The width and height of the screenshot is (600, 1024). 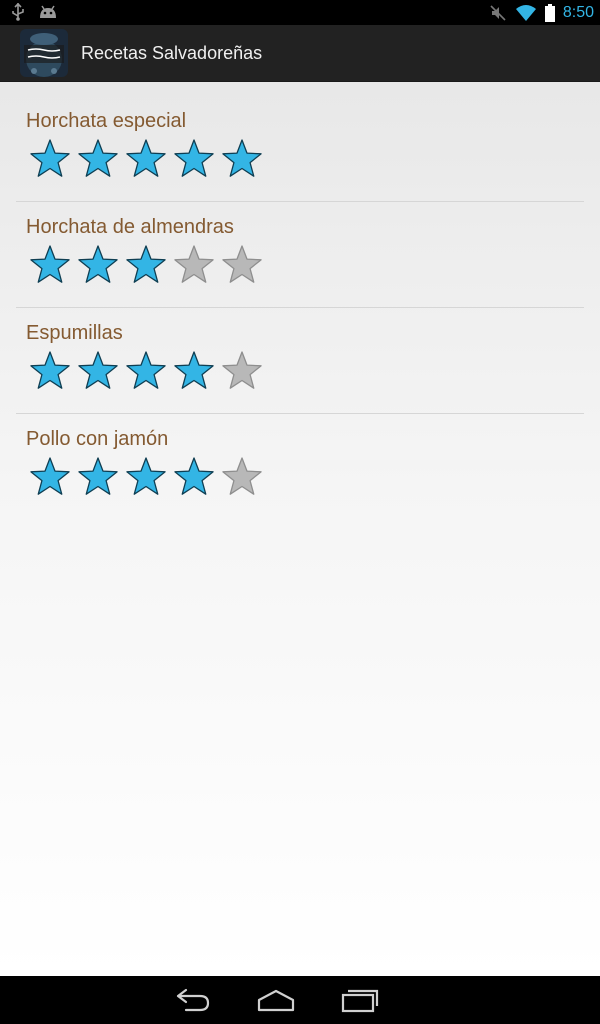 What do you see at coordinates (18, 12) in the screenshot?
I see `usb-icon` at bounding box center [18, 12].